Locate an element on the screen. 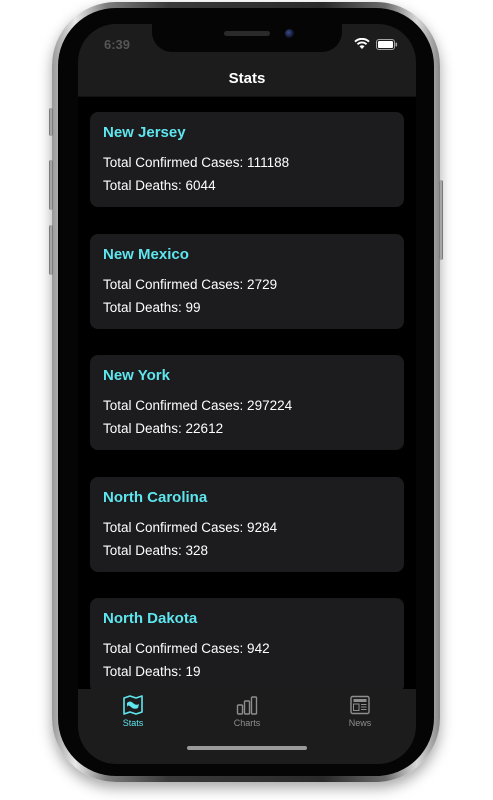 Image resolution: width=493 pixels, height=800 pixels. status-icons is located at coordinates (376, 44).